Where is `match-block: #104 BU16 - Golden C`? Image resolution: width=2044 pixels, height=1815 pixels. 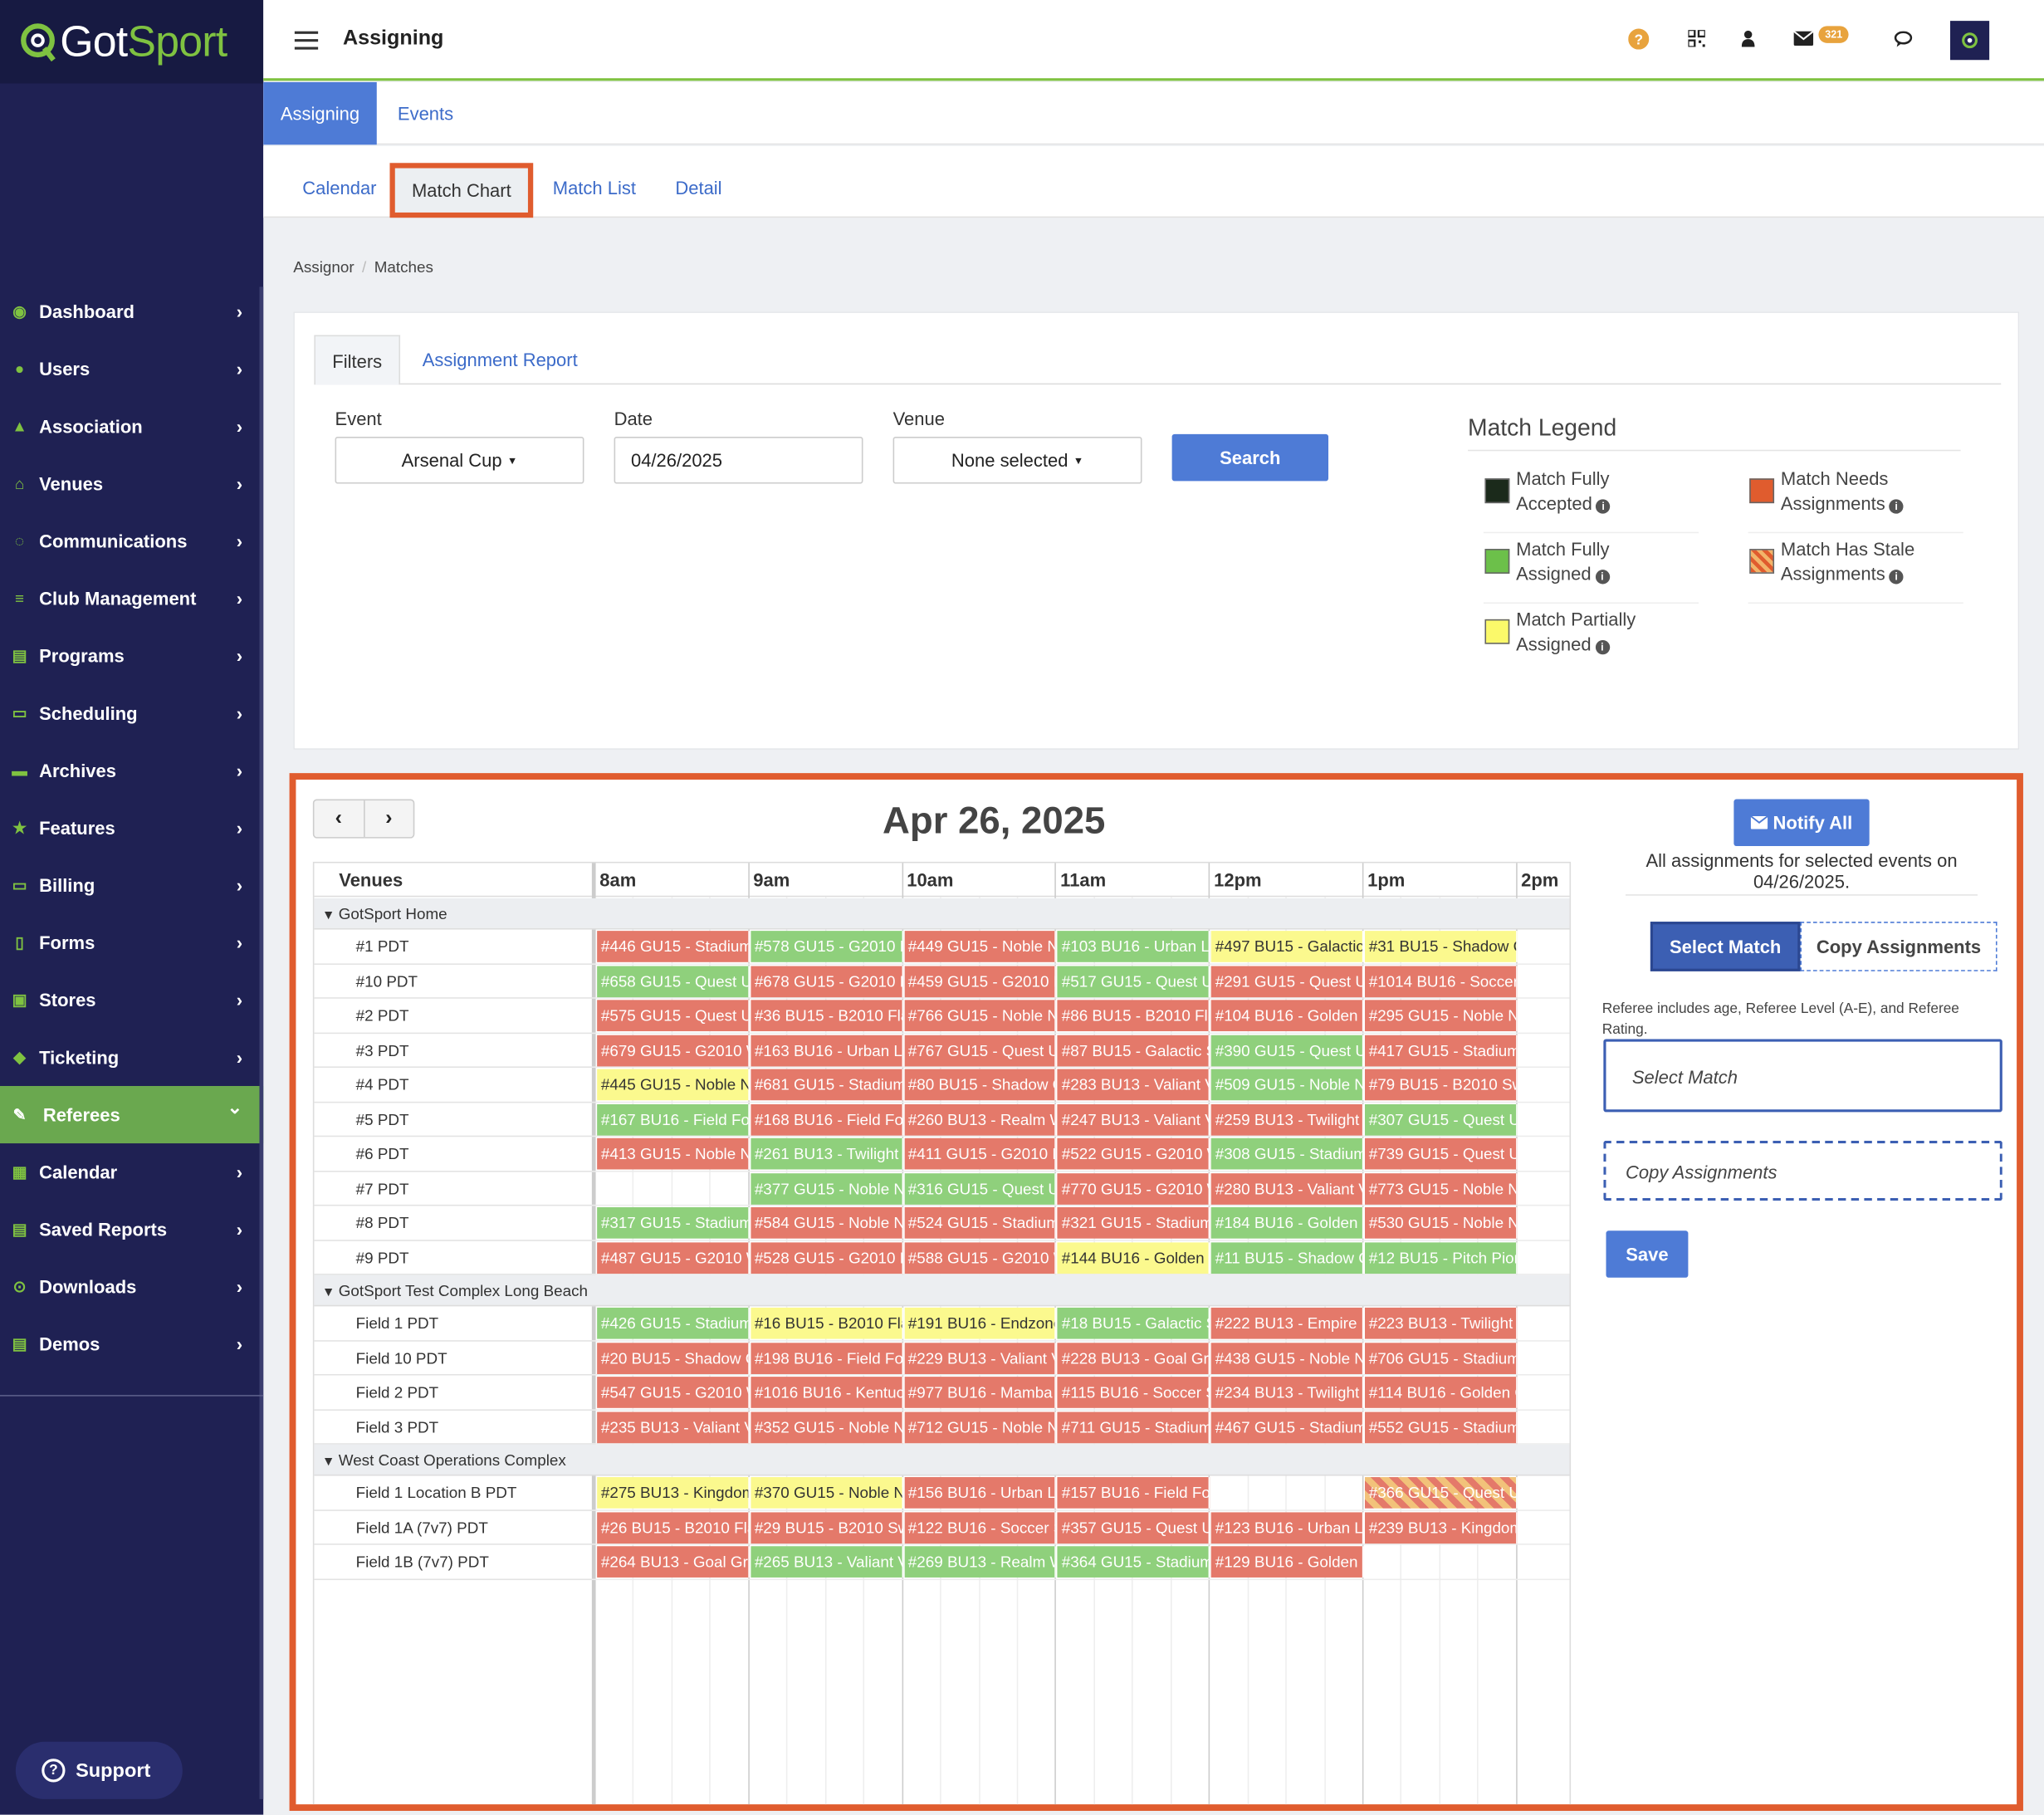
match-block: #104 BU16 - Golden C is located at coordinates (1287, 1016).